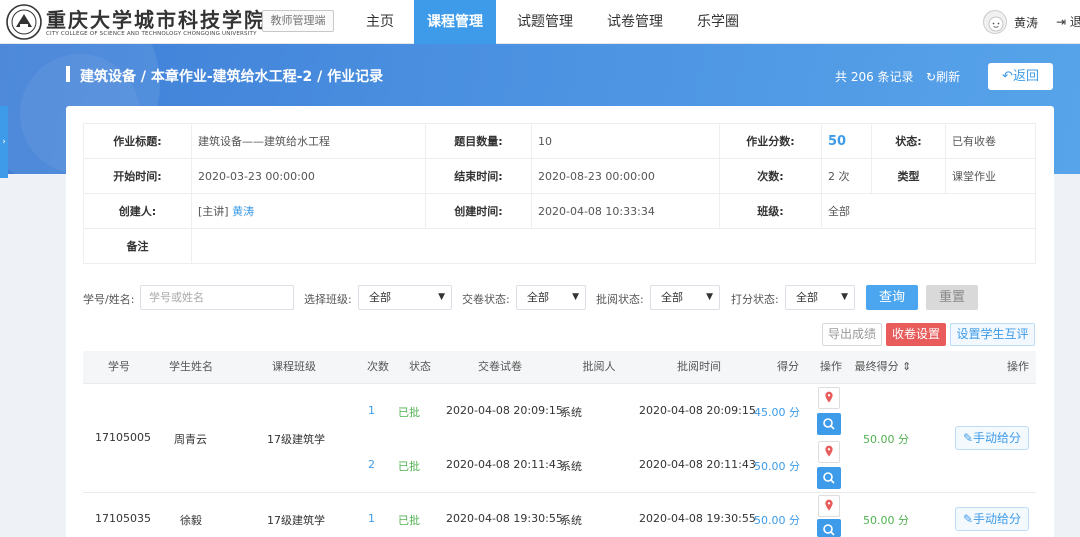 This screenshot has height=537, width=1080. What do you see at coordinates (538, 297) in the screenshot?
I see `submit-select-value: 全部` at bounding box center [538, 297].